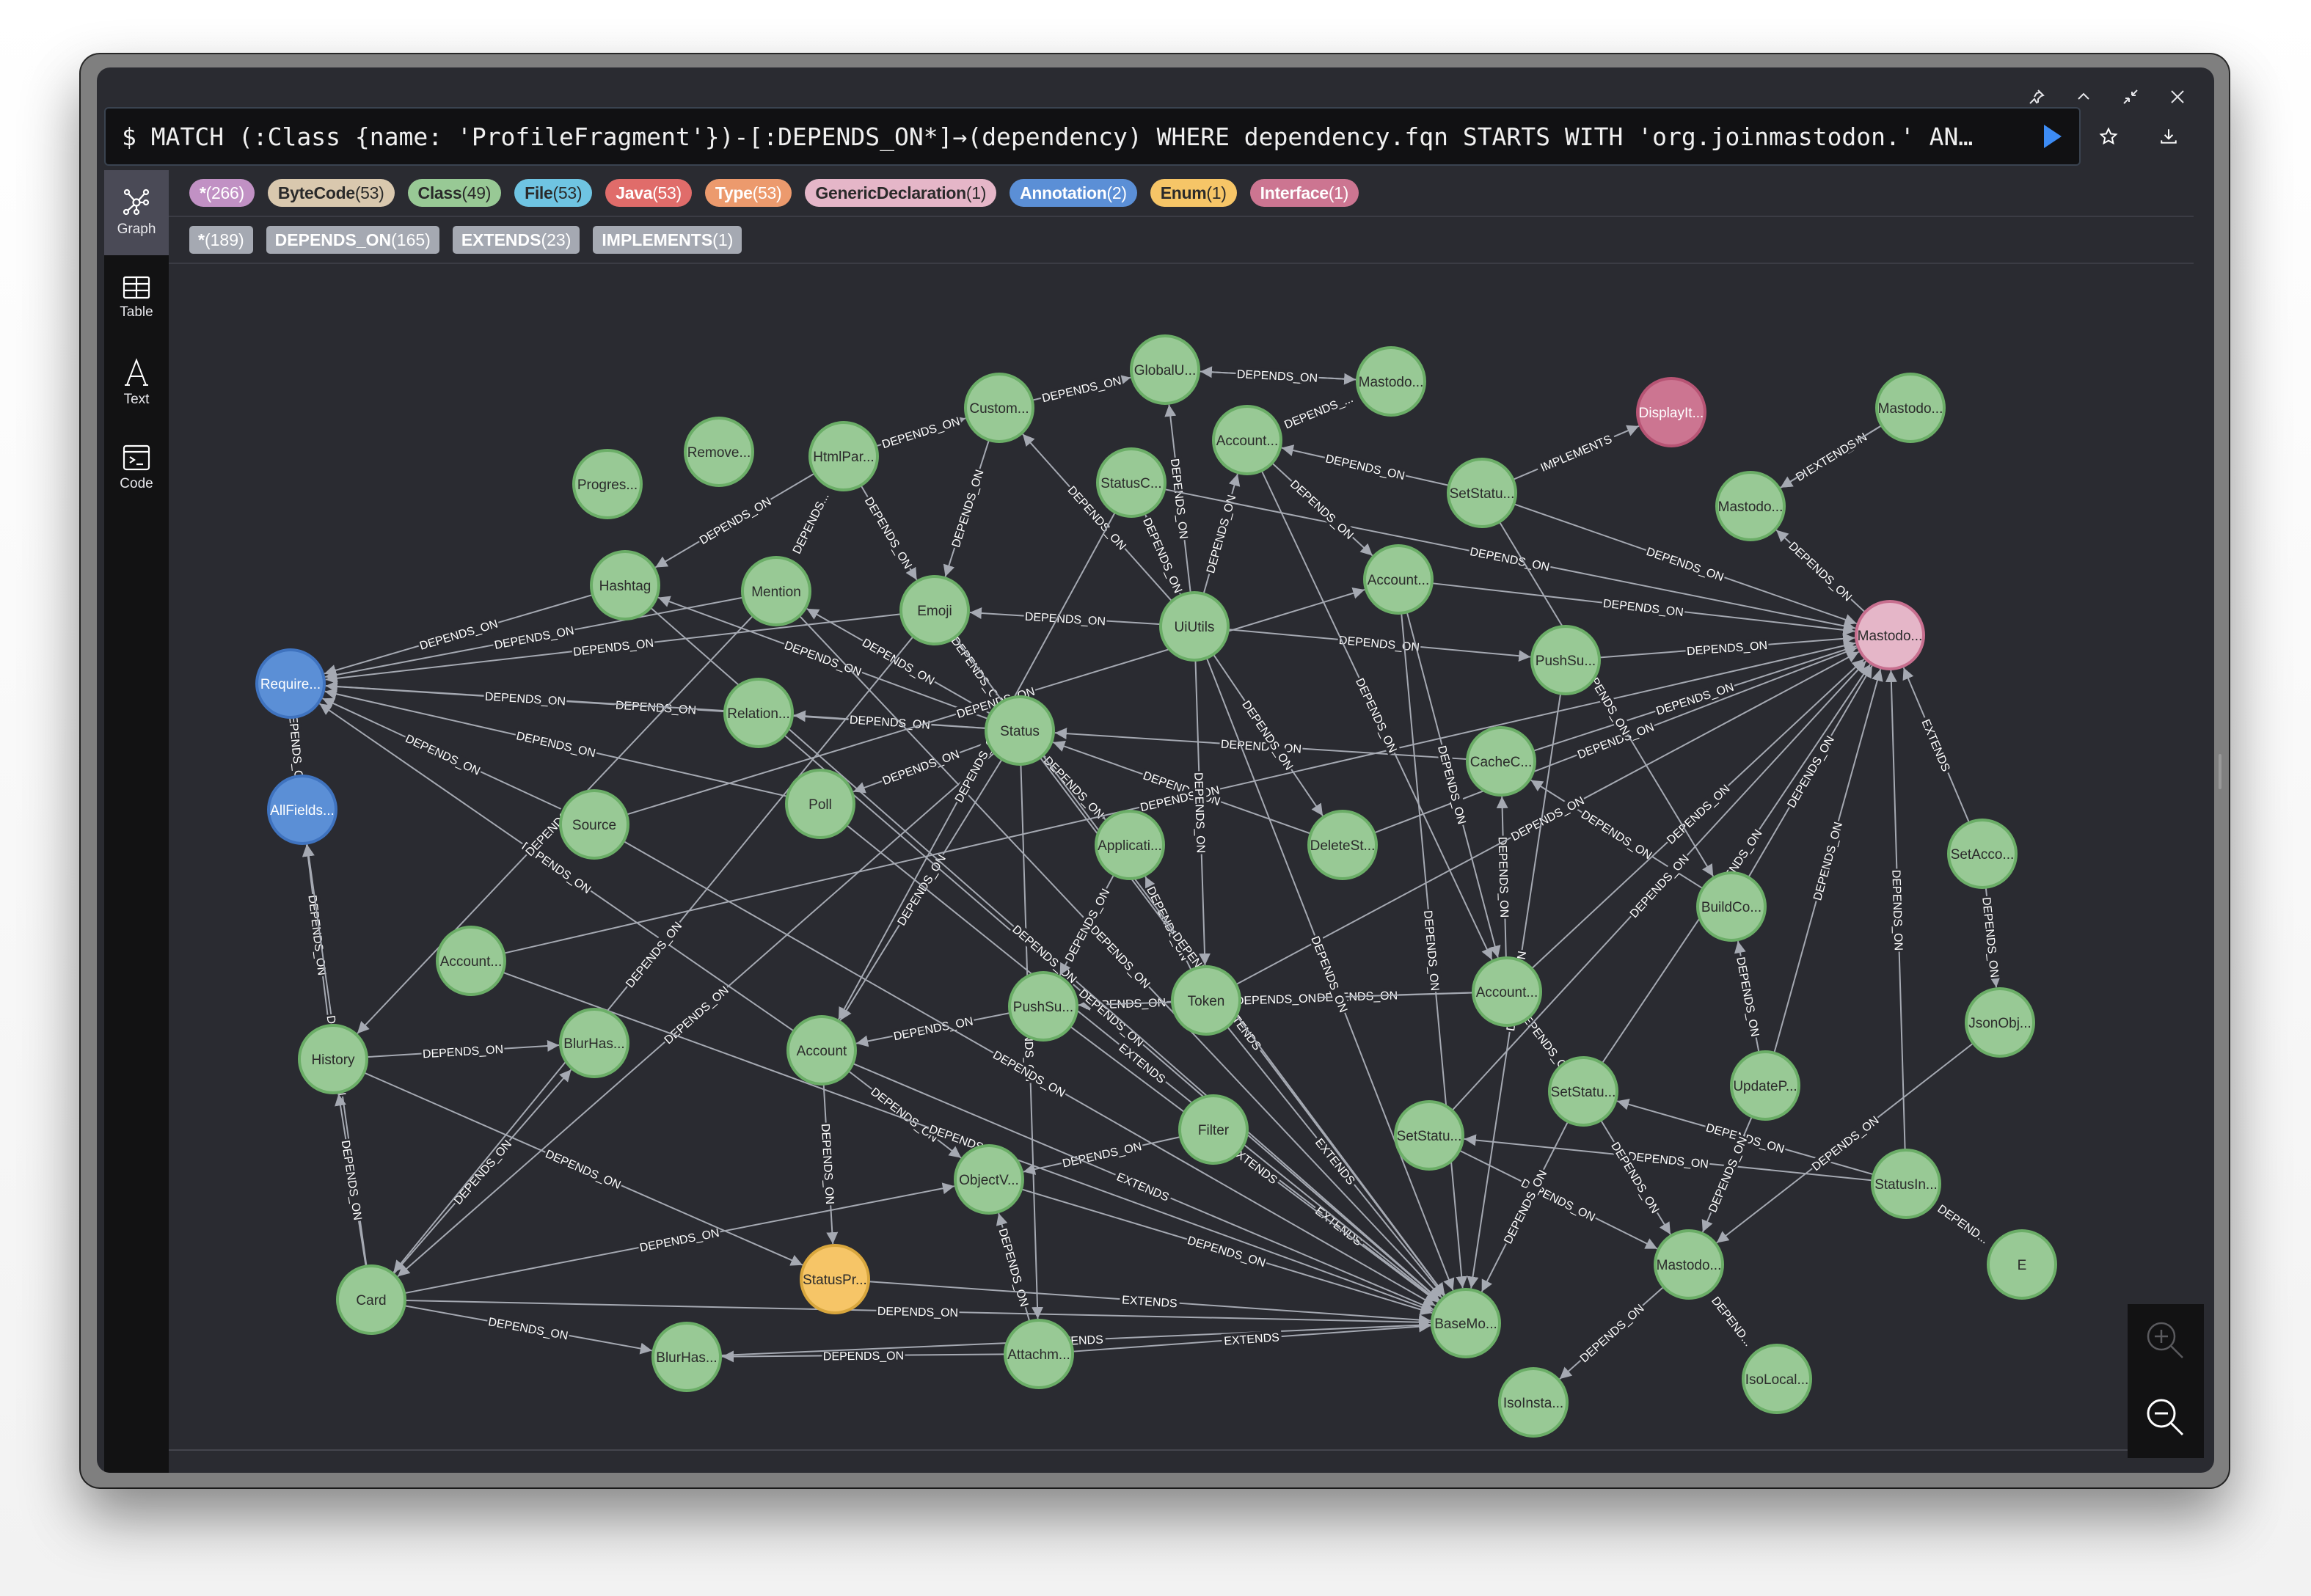 This screenshot has width=2311, height=1596. I want to click on node-label-pill: Interface (1), so click(1304, 193).